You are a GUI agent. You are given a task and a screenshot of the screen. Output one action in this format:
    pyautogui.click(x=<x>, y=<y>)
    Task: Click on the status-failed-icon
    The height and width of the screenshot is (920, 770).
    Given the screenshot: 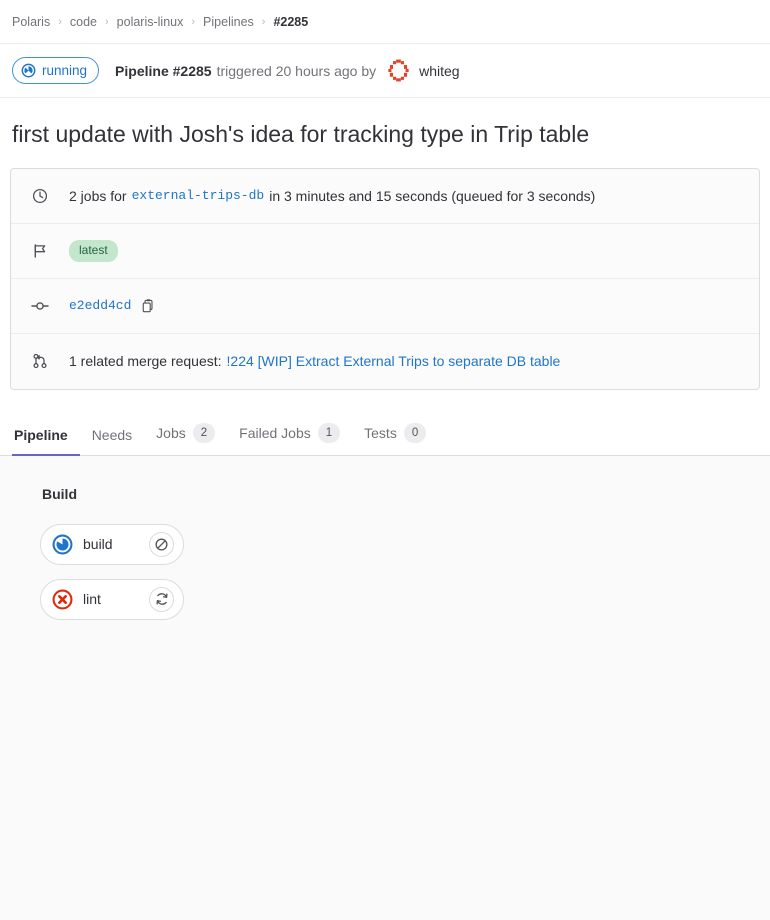 What is the action you would take?
    pyautogui.click(x=62, y=599)
    